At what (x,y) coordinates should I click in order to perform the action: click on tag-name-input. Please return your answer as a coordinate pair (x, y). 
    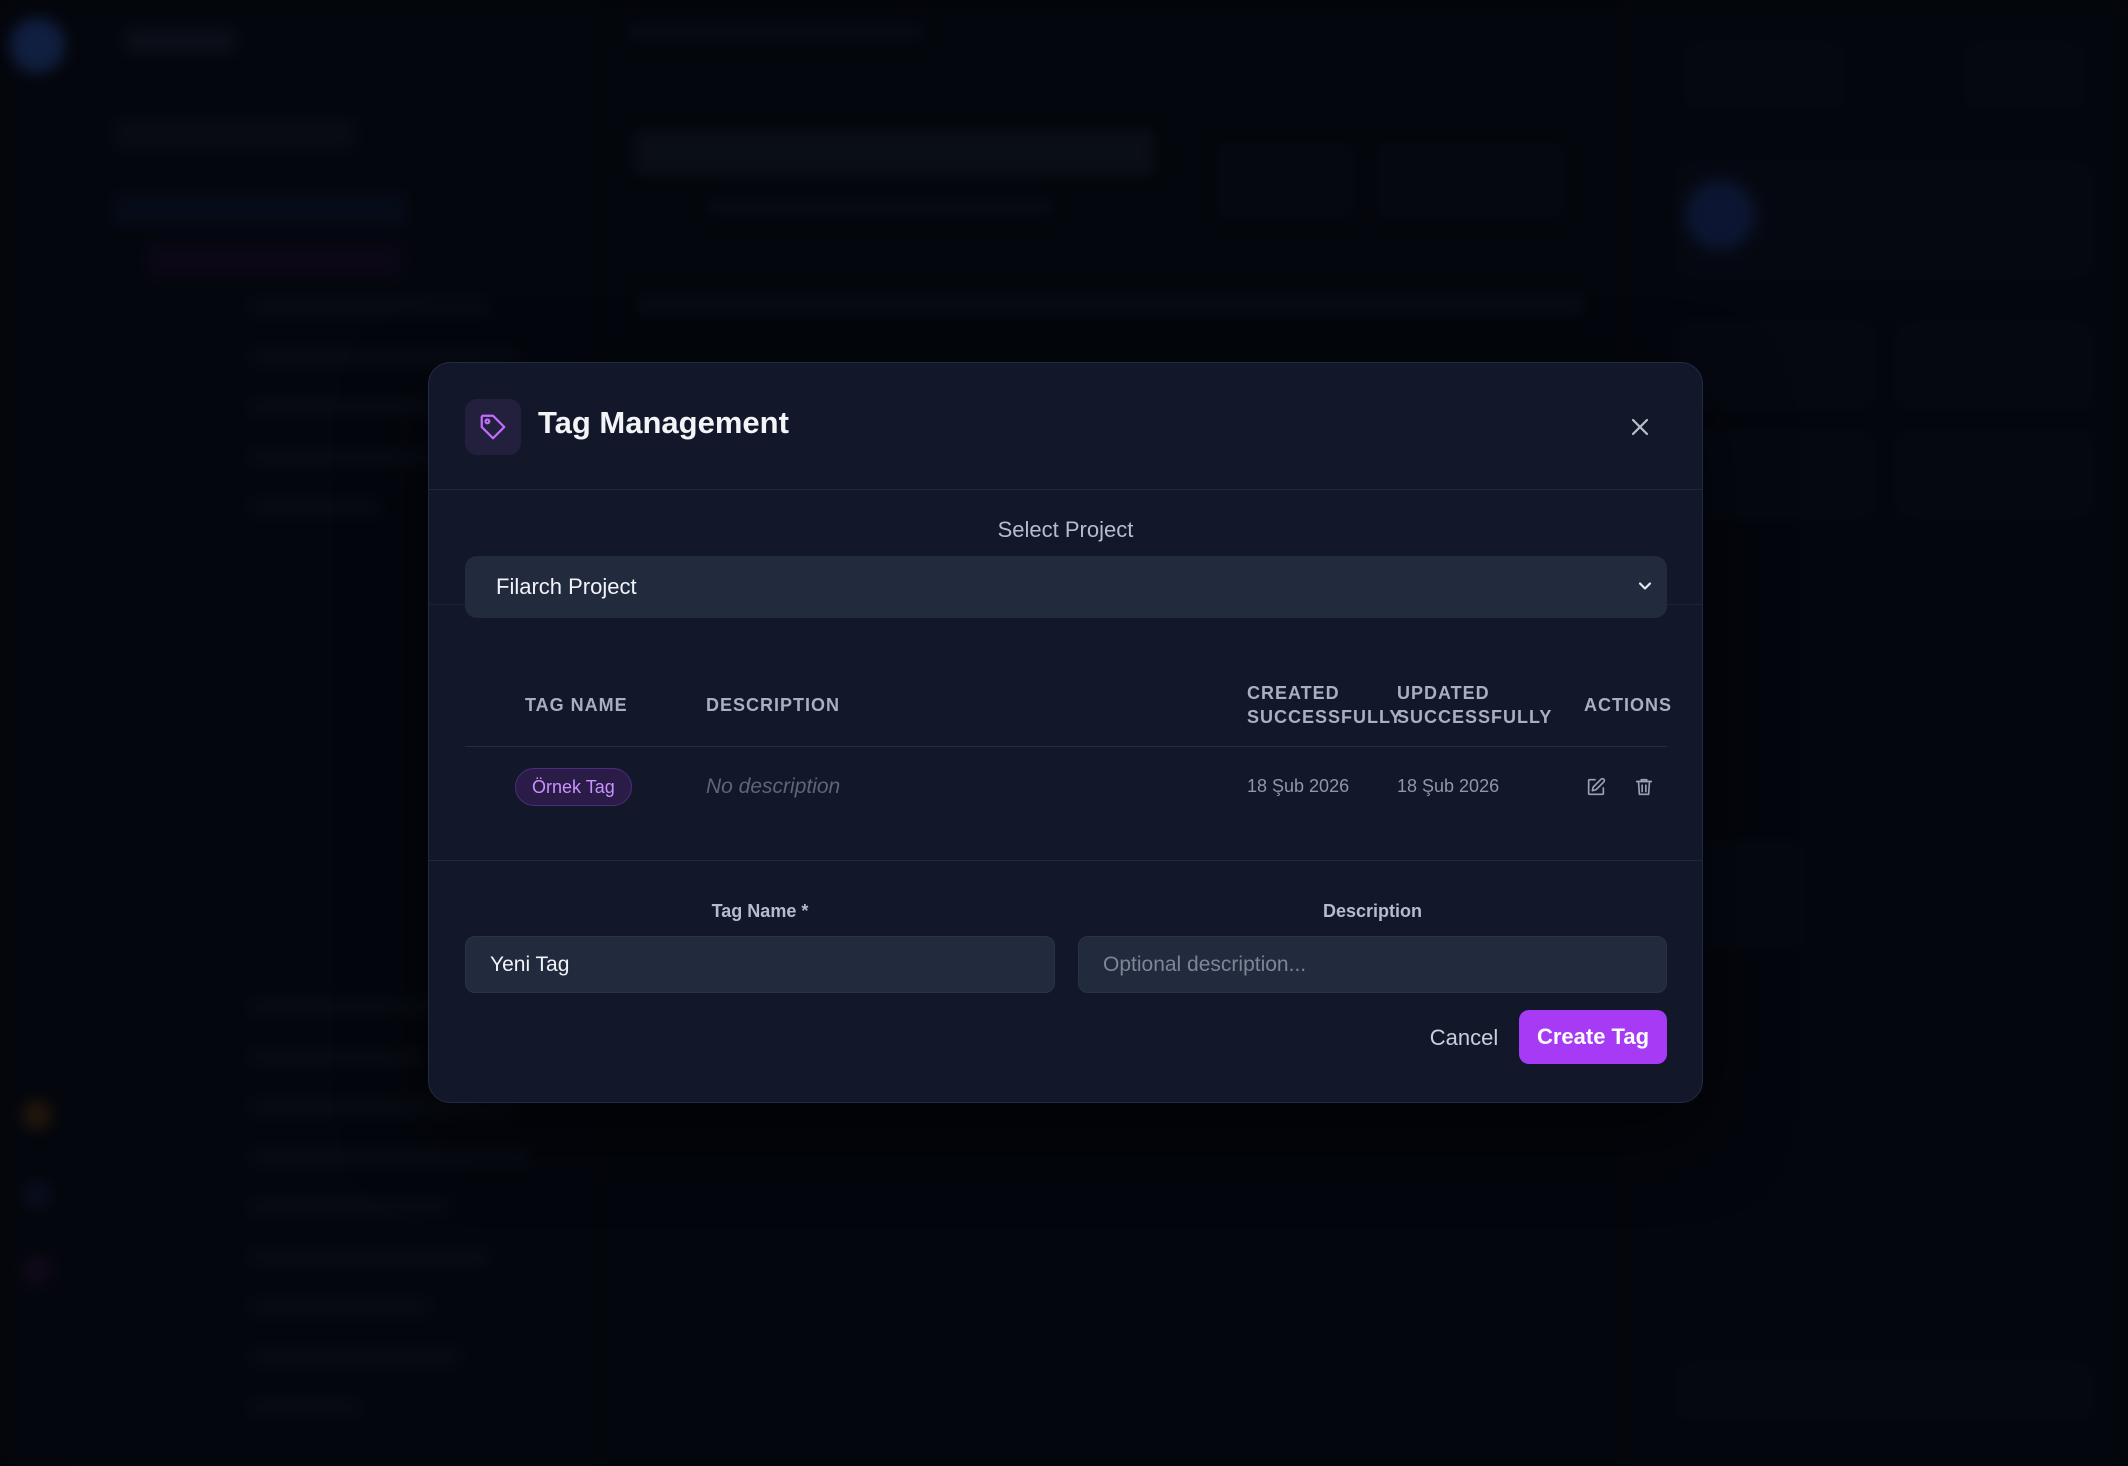
    Looking at the image, I should click on (760, 964).